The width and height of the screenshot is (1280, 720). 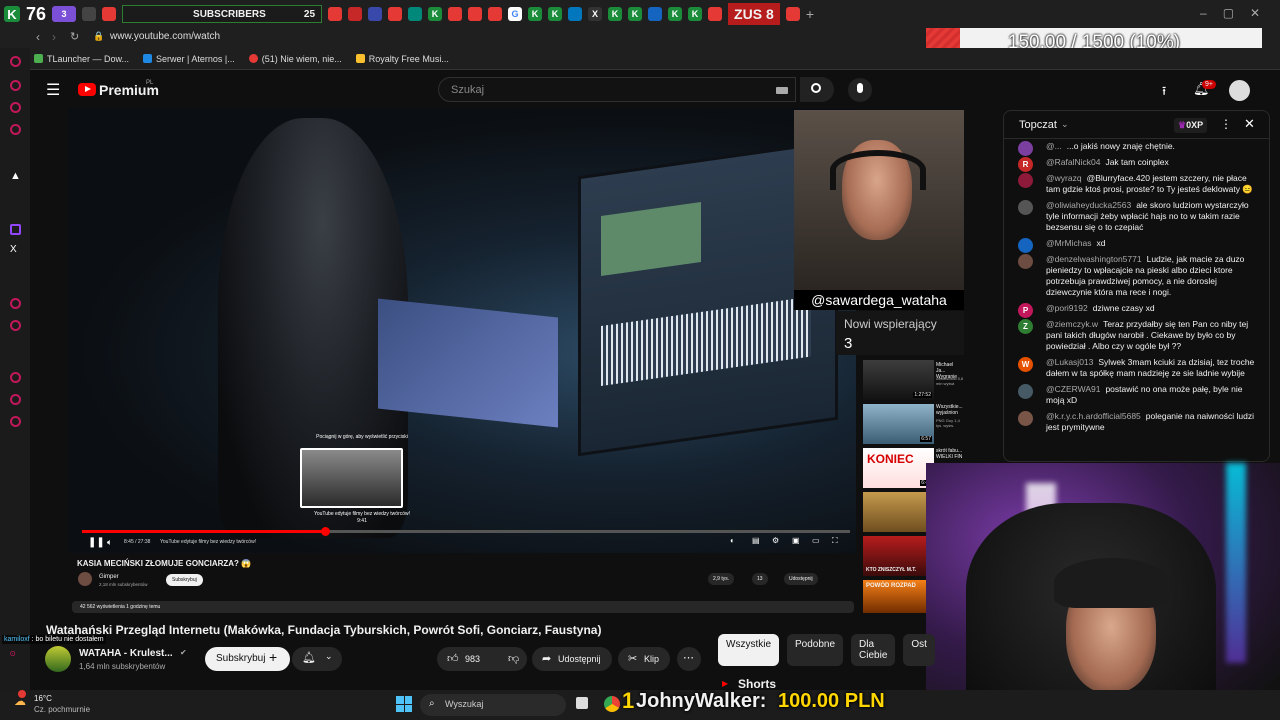 What do you see at coordinates (873, 650) in the screenshot?
I see `chip-for-you: Dla Ciebie` at bounding box center [873, 650].